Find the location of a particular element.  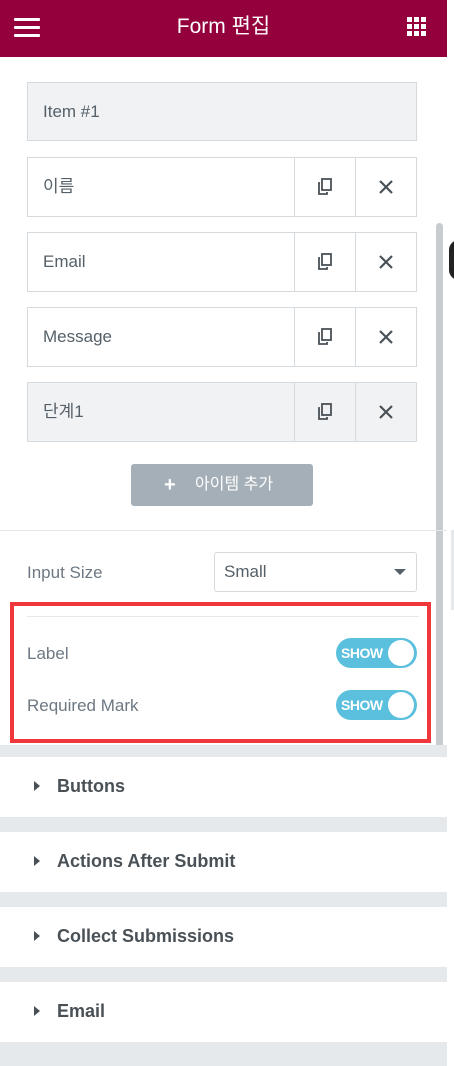

panel-header: Form 편집 is located at coordinates (223, 28).